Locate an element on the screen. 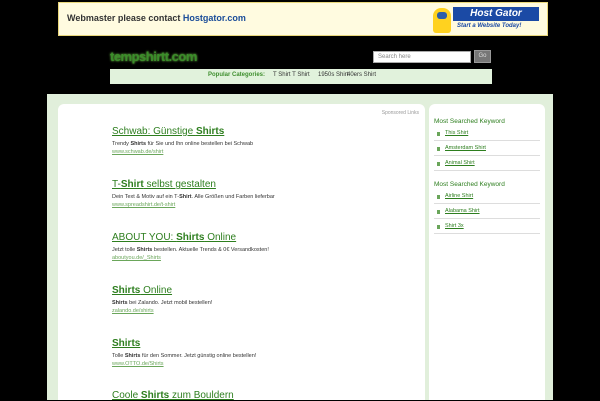 This screenshot has width=600, height=401. banner-text: Webmaster please contact Hostgator.com is located at coordinates (156, 18).